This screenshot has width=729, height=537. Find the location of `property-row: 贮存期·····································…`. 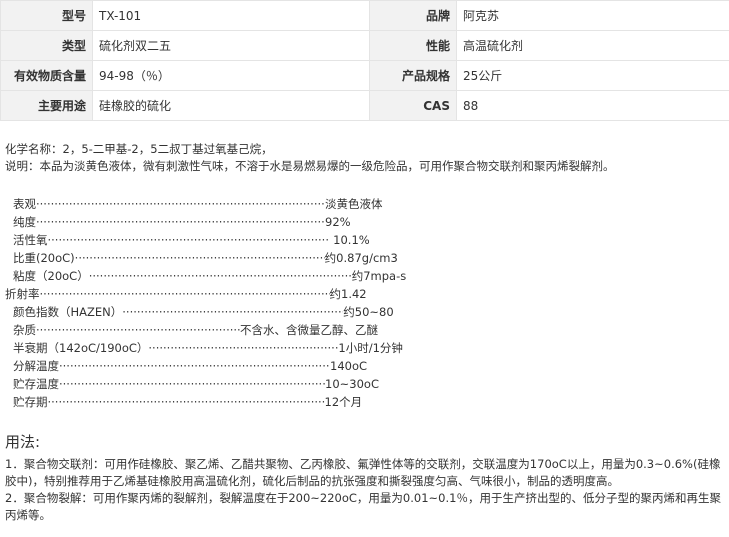

property-row: 贮存期·····································… is located at coordinates (187, 402).